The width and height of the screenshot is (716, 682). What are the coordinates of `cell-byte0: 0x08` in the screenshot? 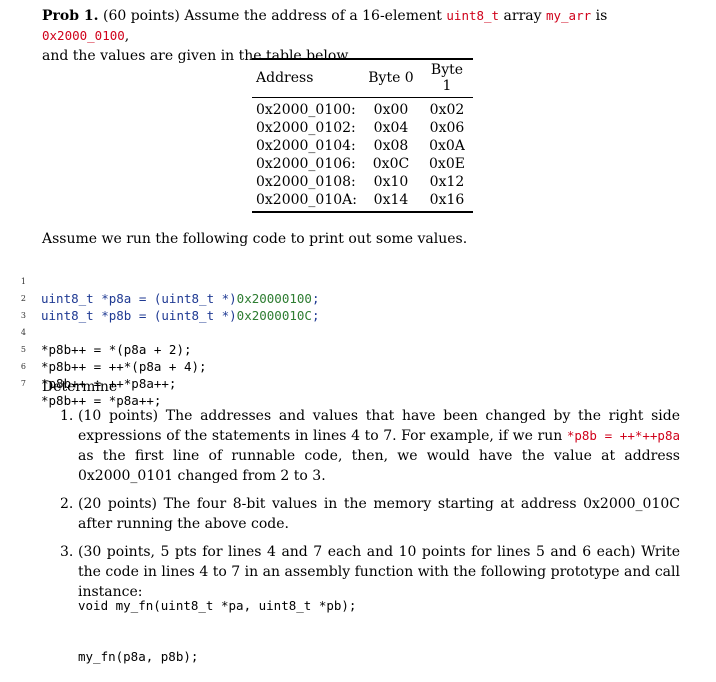 It's located at (391, 146).